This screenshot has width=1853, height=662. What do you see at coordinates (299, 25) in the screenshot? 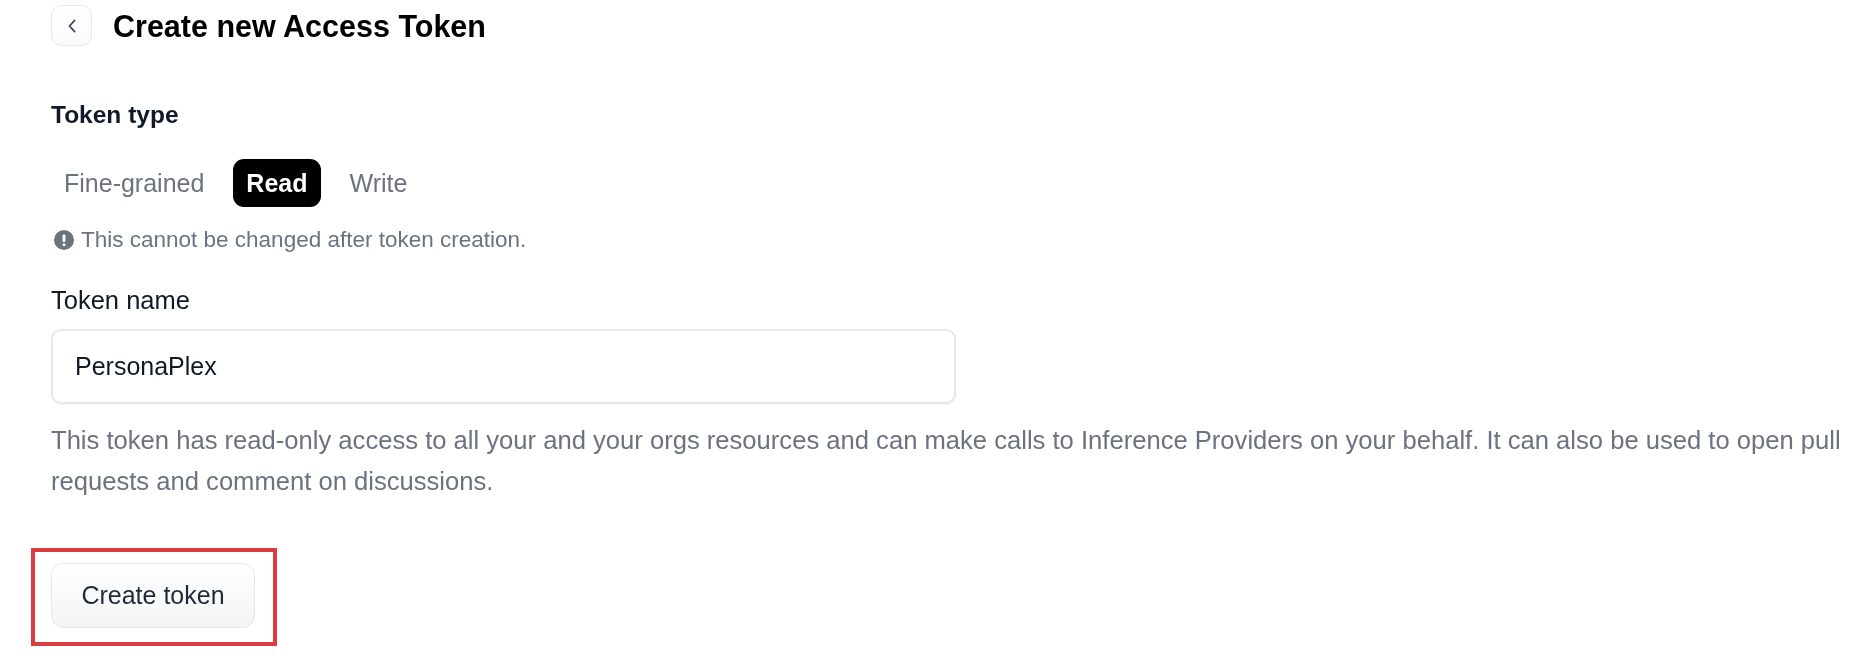
I see `page-title: Create new Access Token` at bounding box center [299, 25].